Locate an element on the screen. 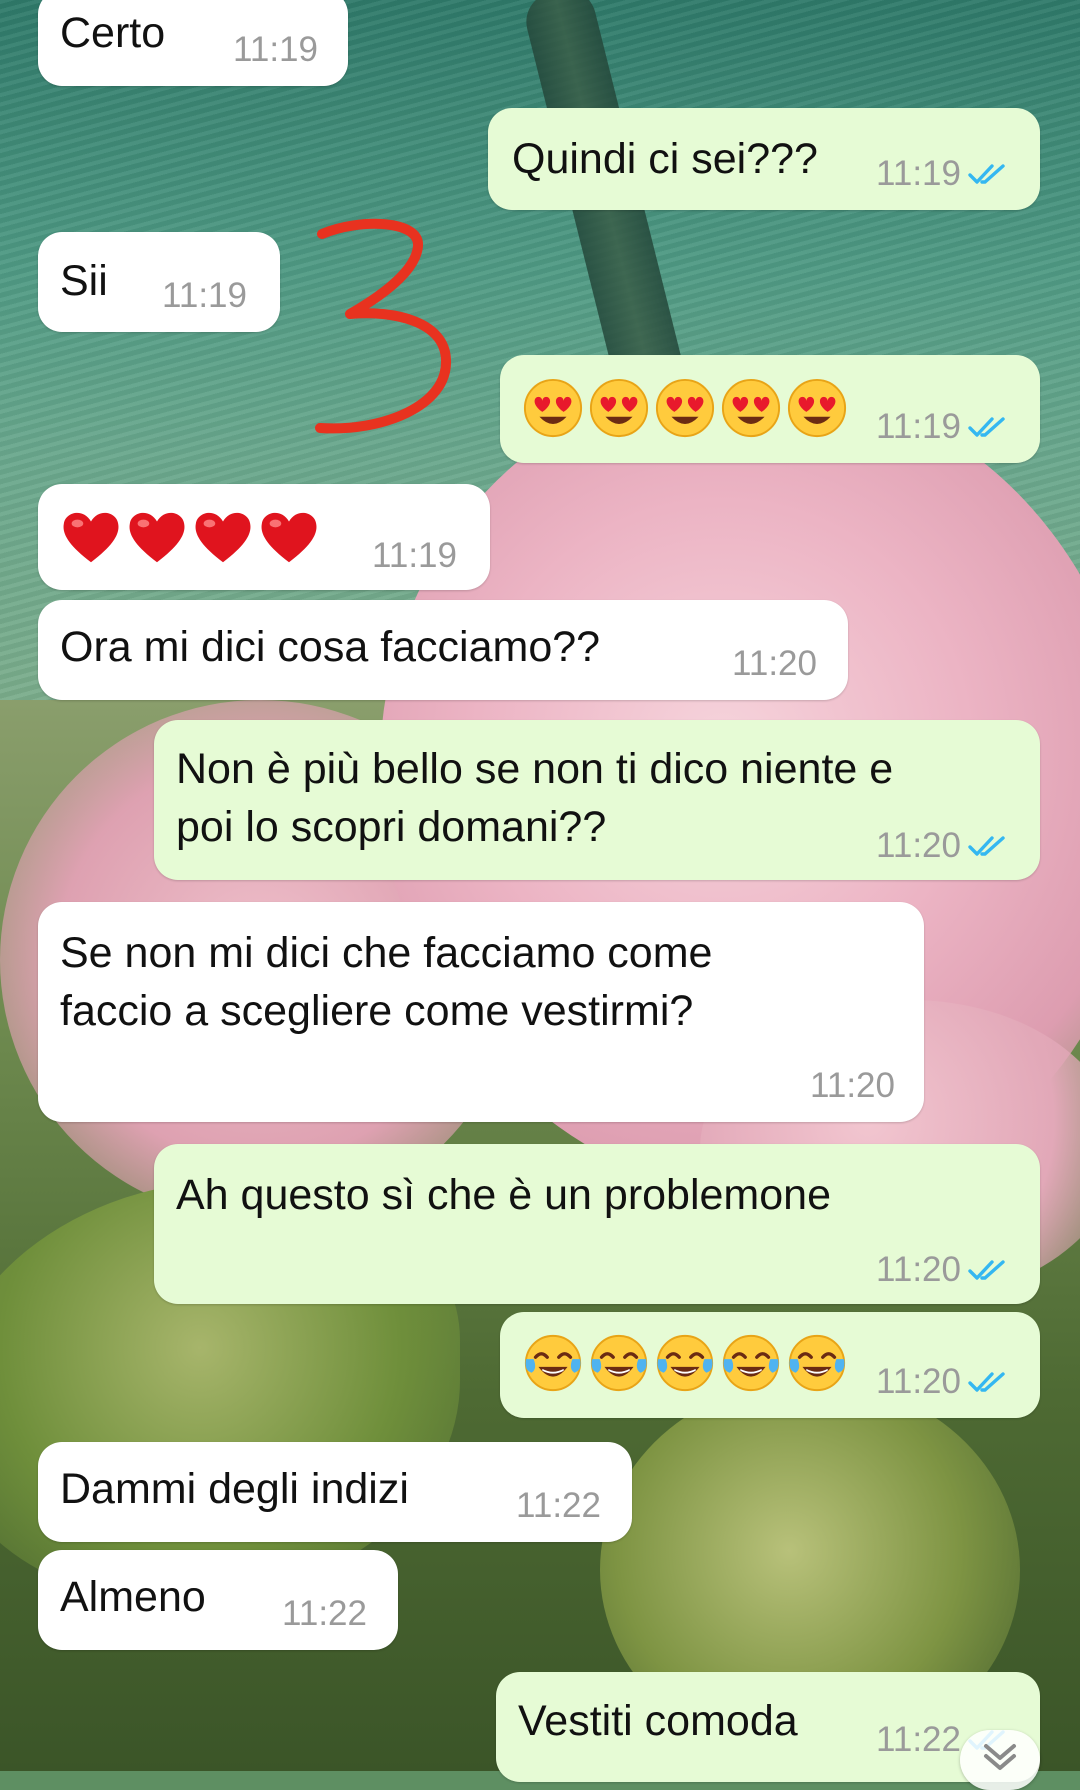  message-text: Vestiti comoda is located at coordinates (658, 1721).